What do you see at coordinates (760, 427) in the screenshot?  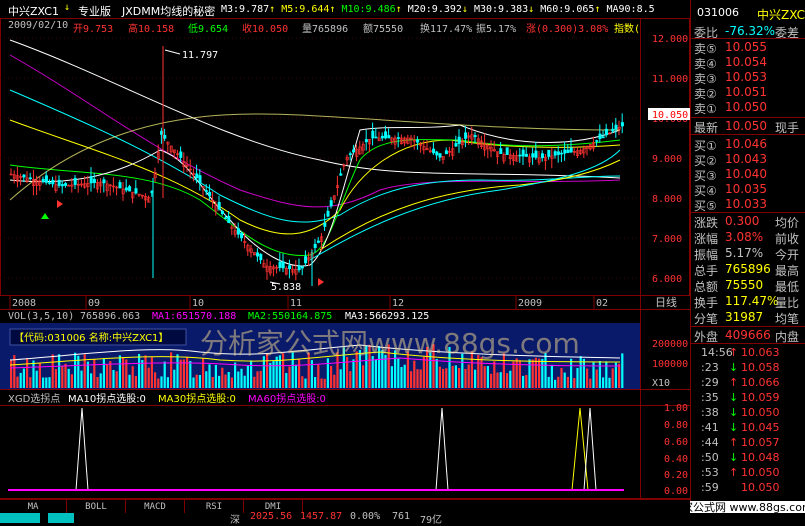 I see `tick-price: 10.045` at bounding box center [760, 427].